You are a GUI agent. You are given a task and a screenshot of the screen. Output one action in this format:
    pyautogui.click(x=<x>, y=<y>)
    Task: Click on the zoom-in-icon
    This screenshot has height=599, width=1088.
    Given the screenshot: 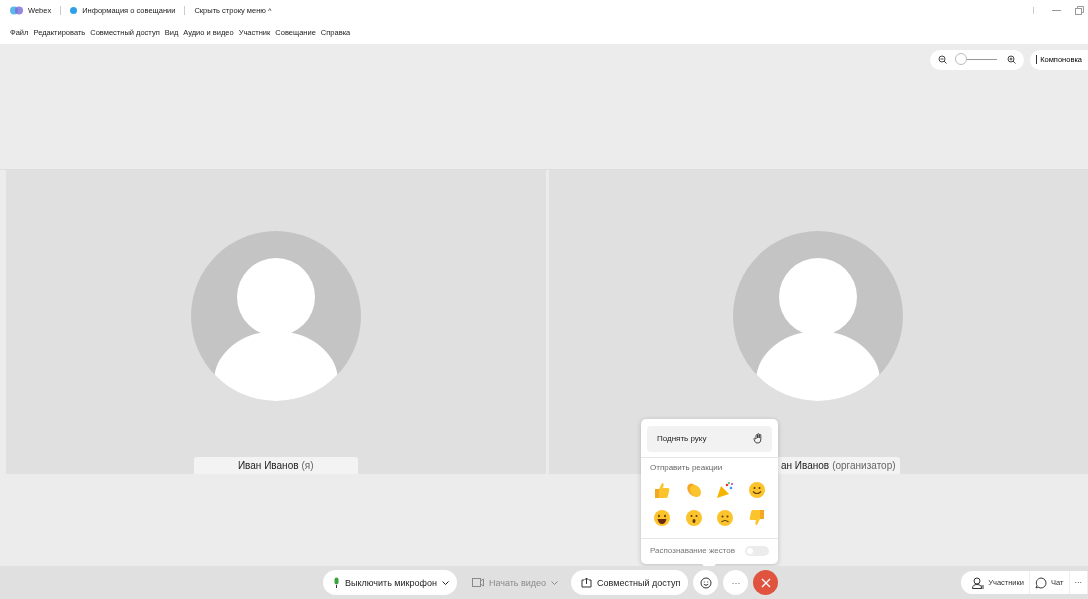 What is the action you would take?
    pyautogui.click(x=1011, y=59)
    